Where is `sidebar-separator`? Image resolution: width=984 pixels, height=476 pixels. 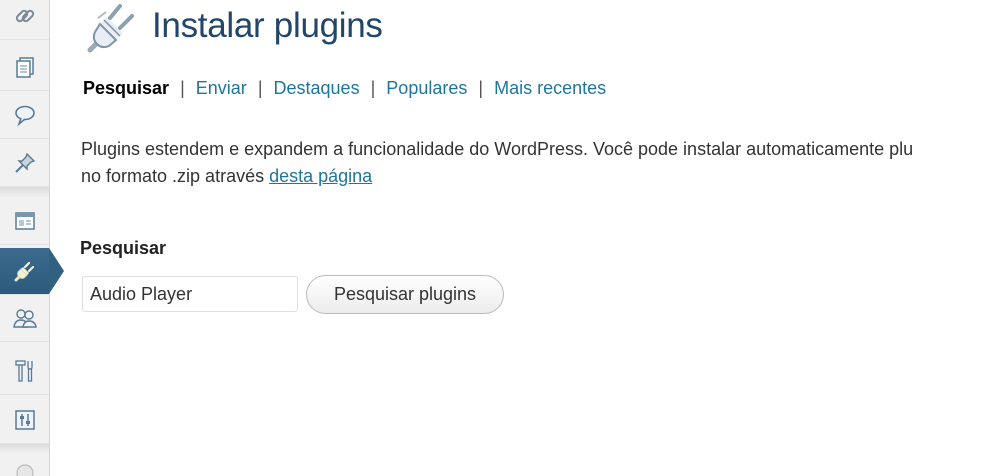
sidebar-separator is located at coordinates (24, 192).